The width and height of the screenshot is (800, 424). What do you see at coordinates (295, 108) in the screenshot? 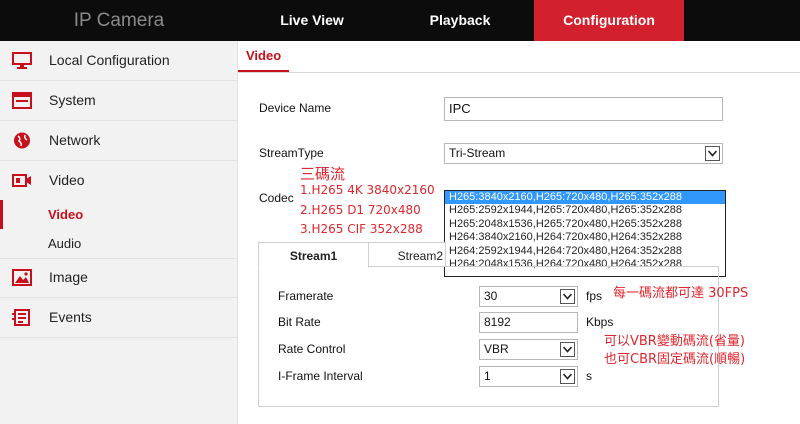
I see `device-name-label: Device Name` at bounding box center [295, 108].